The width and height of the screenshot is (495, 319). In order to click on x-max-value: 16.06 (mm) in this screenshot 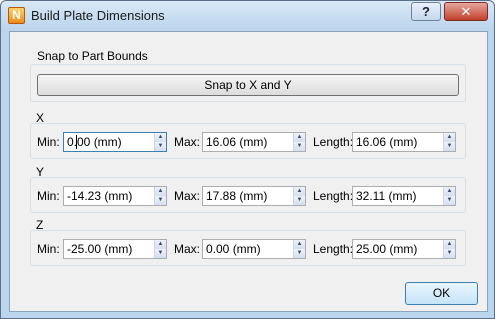, I will do `click(237, 142)`.